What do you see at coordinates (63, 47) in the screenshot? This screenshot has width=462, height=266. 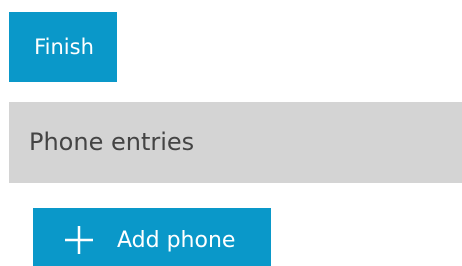 I see `finish-button: Finish` at bounding box center [63, 47].